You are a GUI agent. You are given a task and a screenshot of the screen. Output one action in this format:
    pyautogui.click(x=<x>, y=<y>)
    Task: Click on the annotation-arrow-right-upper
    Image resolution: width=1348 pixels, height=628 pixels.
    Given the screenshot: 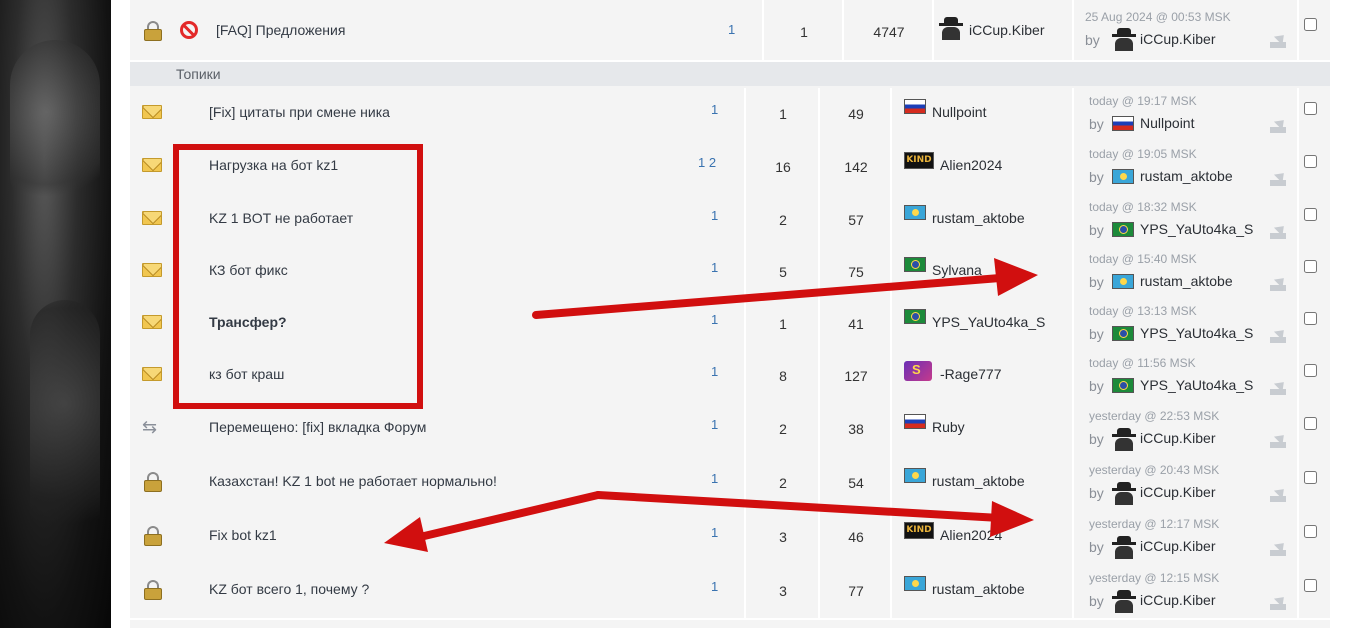 What is the action you would take?
    pyautogui.click(x=785, y=288)
    